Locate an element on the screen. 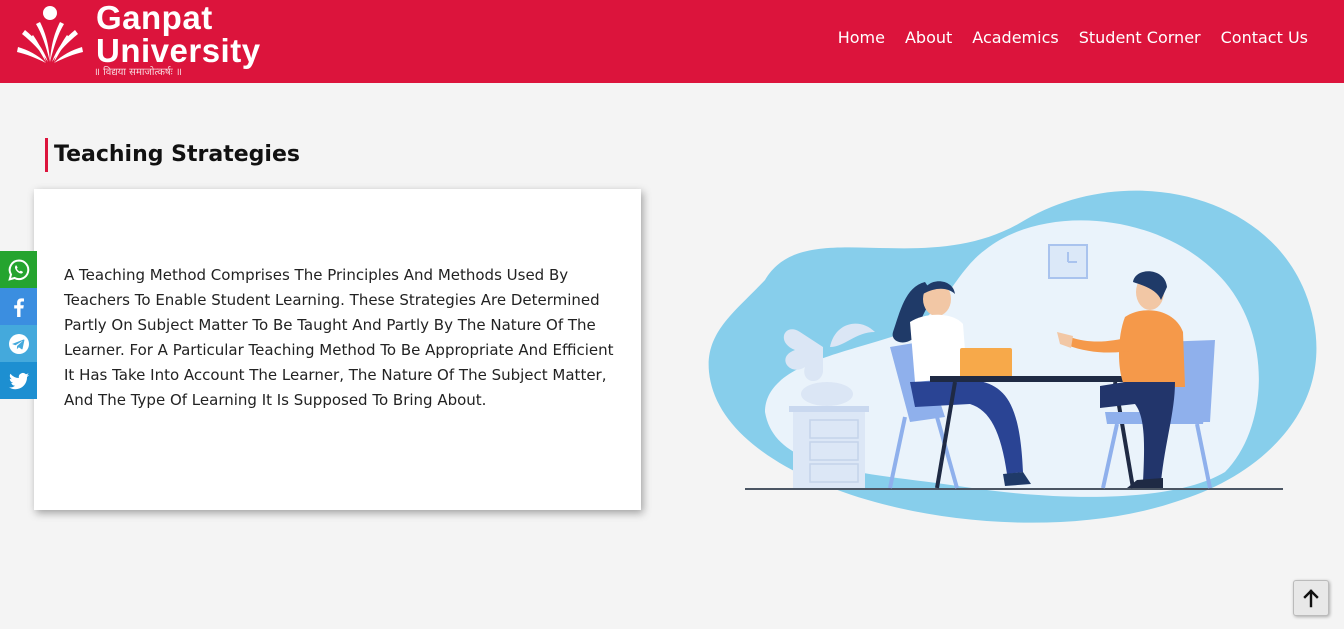 Image resolution: width=1344 pixels, height=629 pixels. telegram-icon is located at coordinates (18, 343).